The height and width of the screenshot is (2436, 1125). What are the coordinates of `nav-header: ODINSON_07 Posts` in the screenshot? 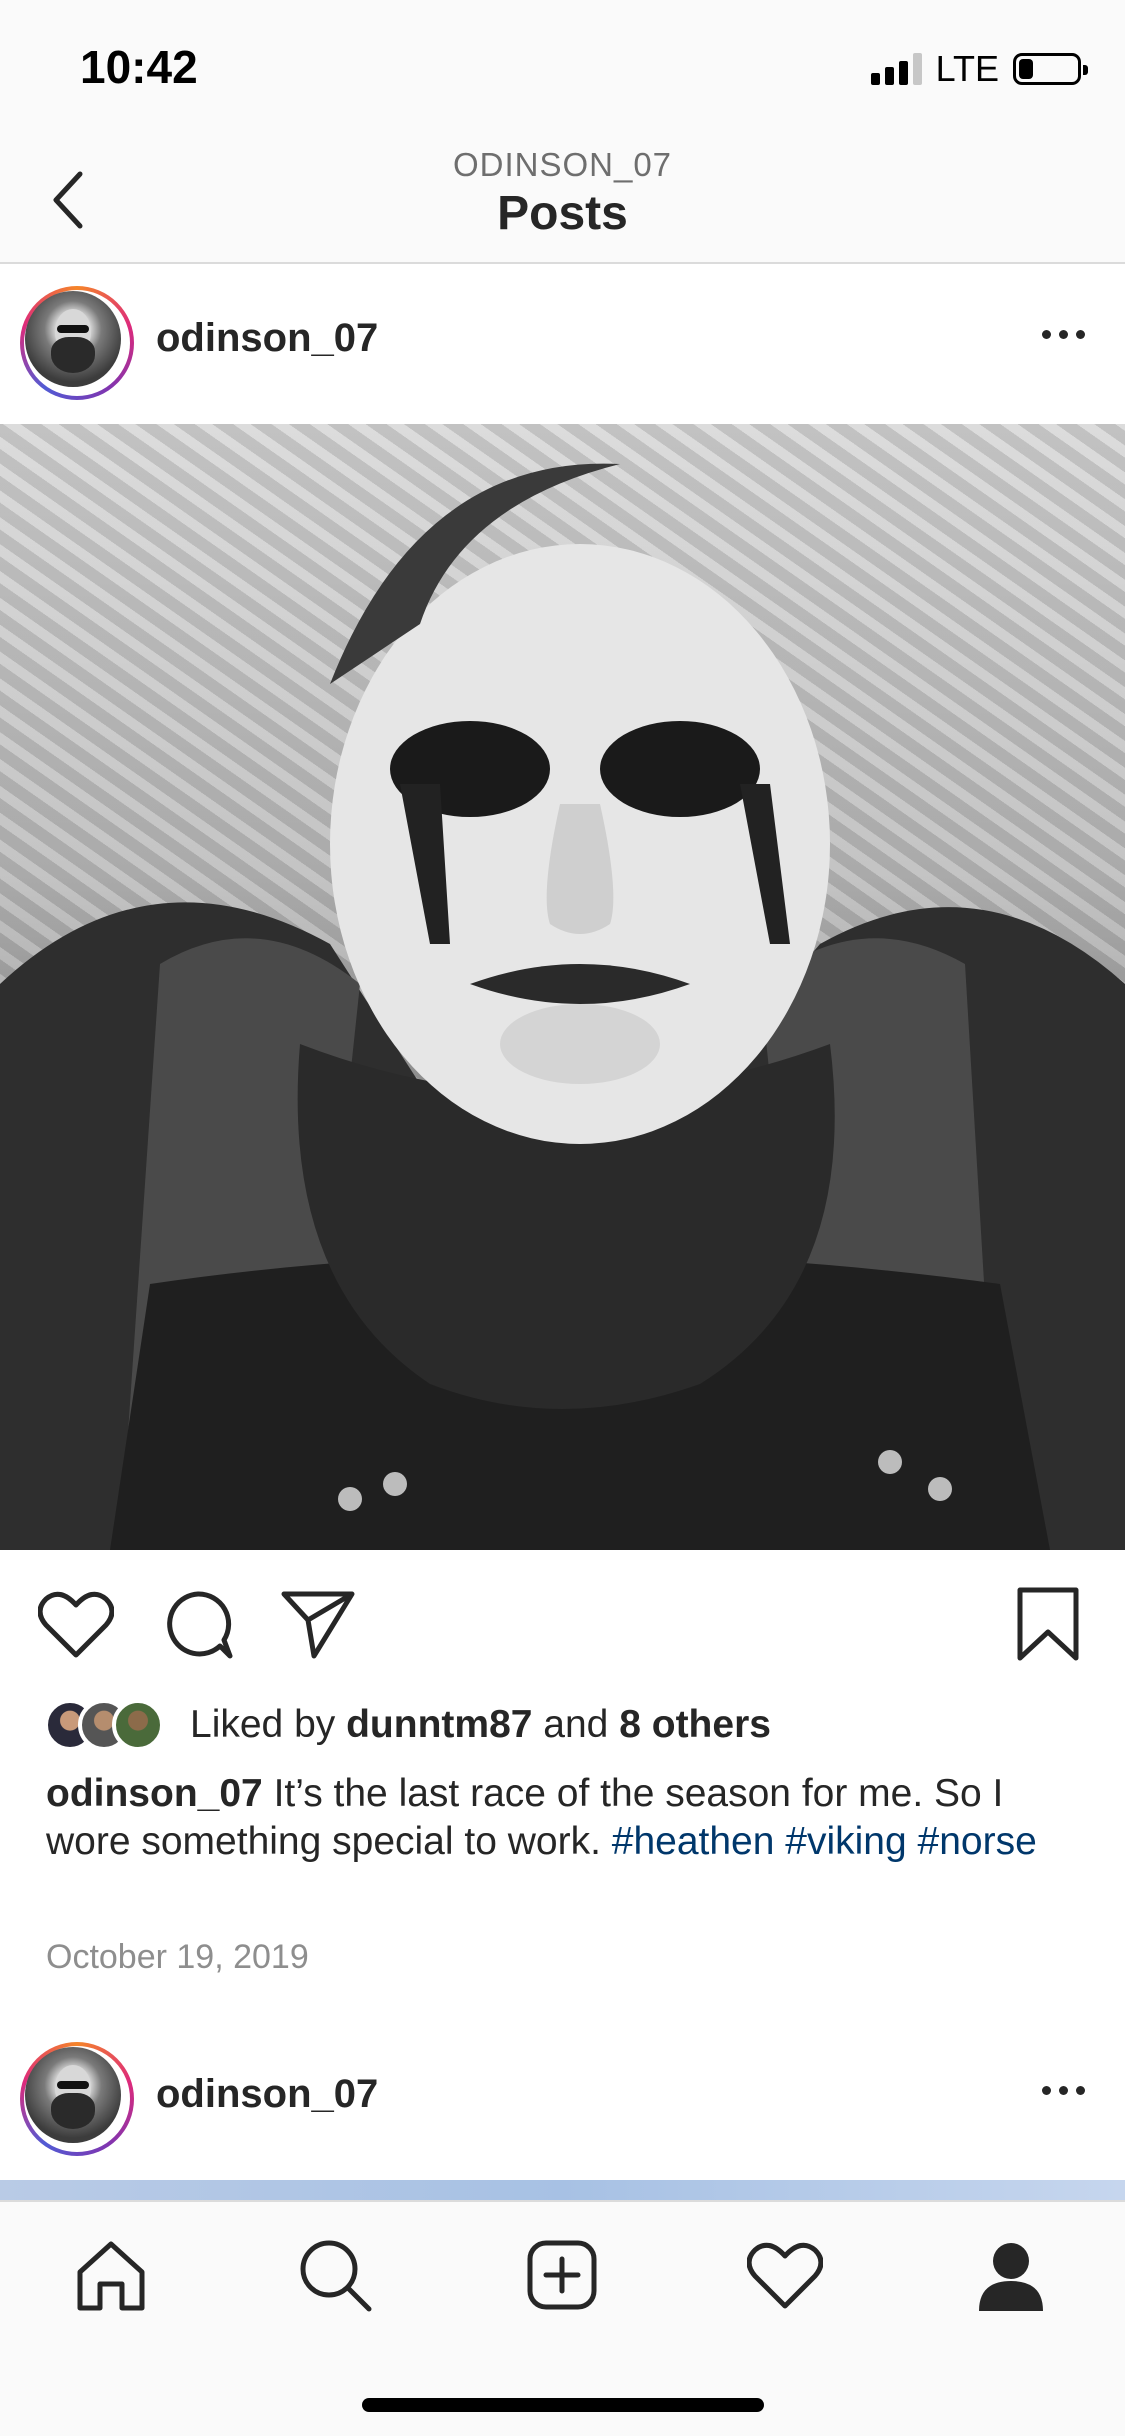 It's located at (562, 202).